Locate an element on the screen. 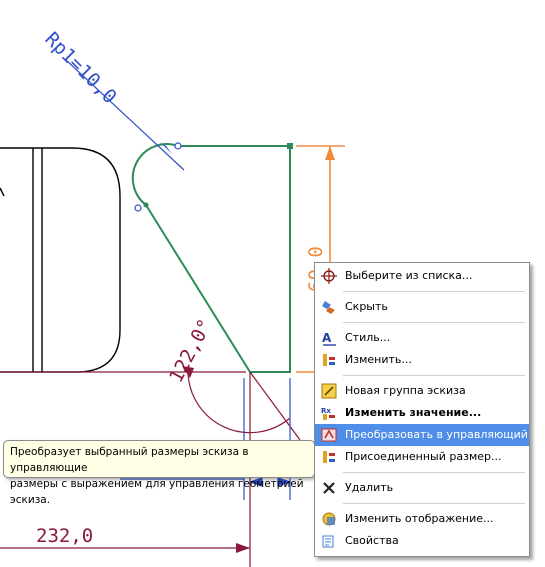 This screenshot has width=545, height=567. menu-item-convert-to-driving: Преобразовать в управляющий is located at coordinates (422, 435).